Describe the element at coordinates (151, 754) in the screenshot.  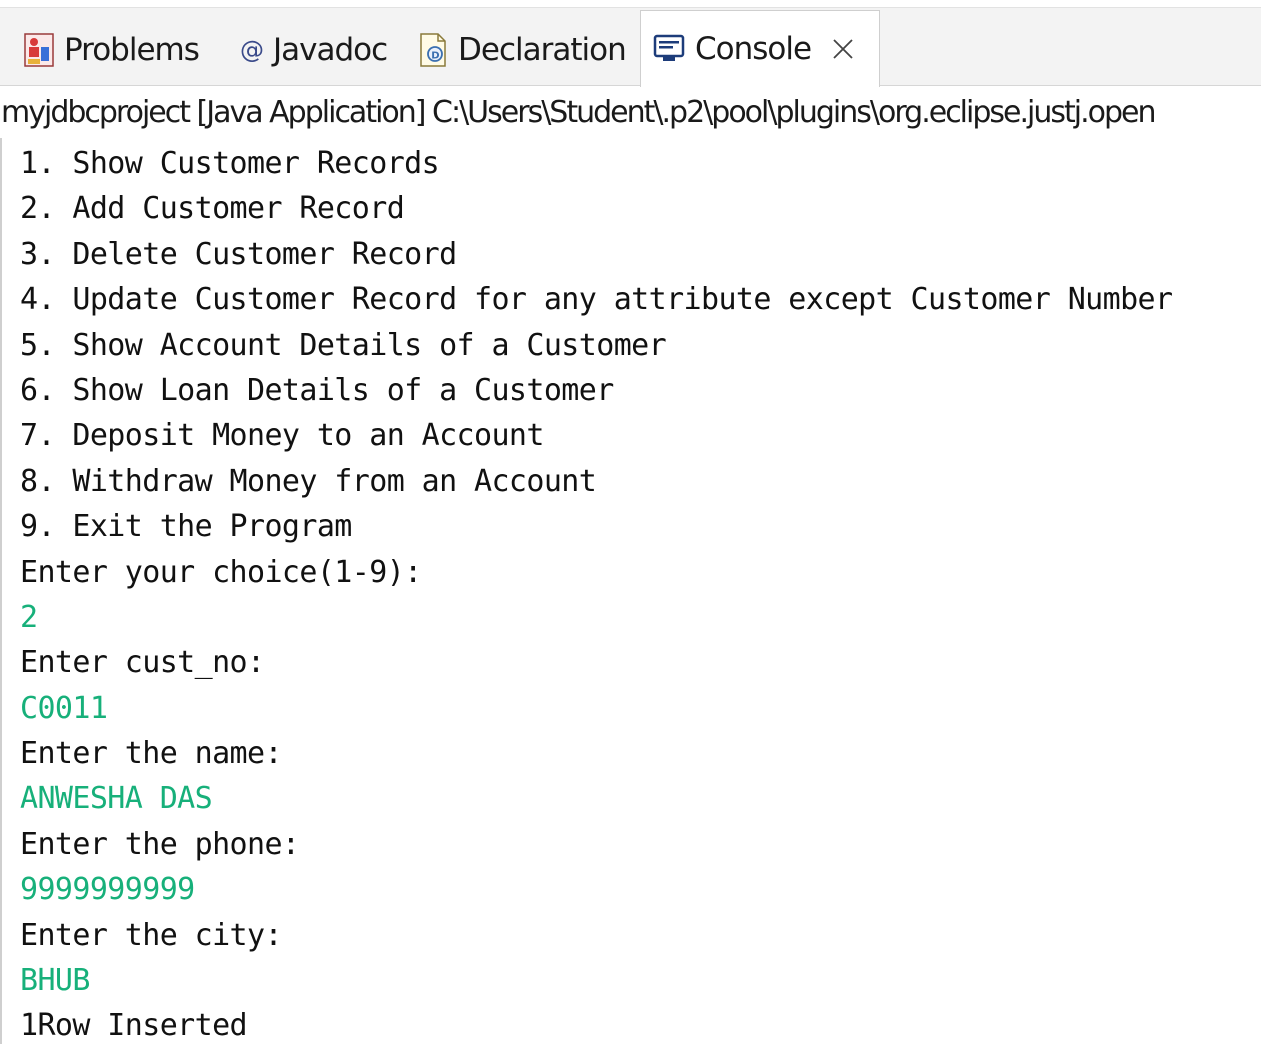
I see `console-output-line: Enter the name:` at that location.